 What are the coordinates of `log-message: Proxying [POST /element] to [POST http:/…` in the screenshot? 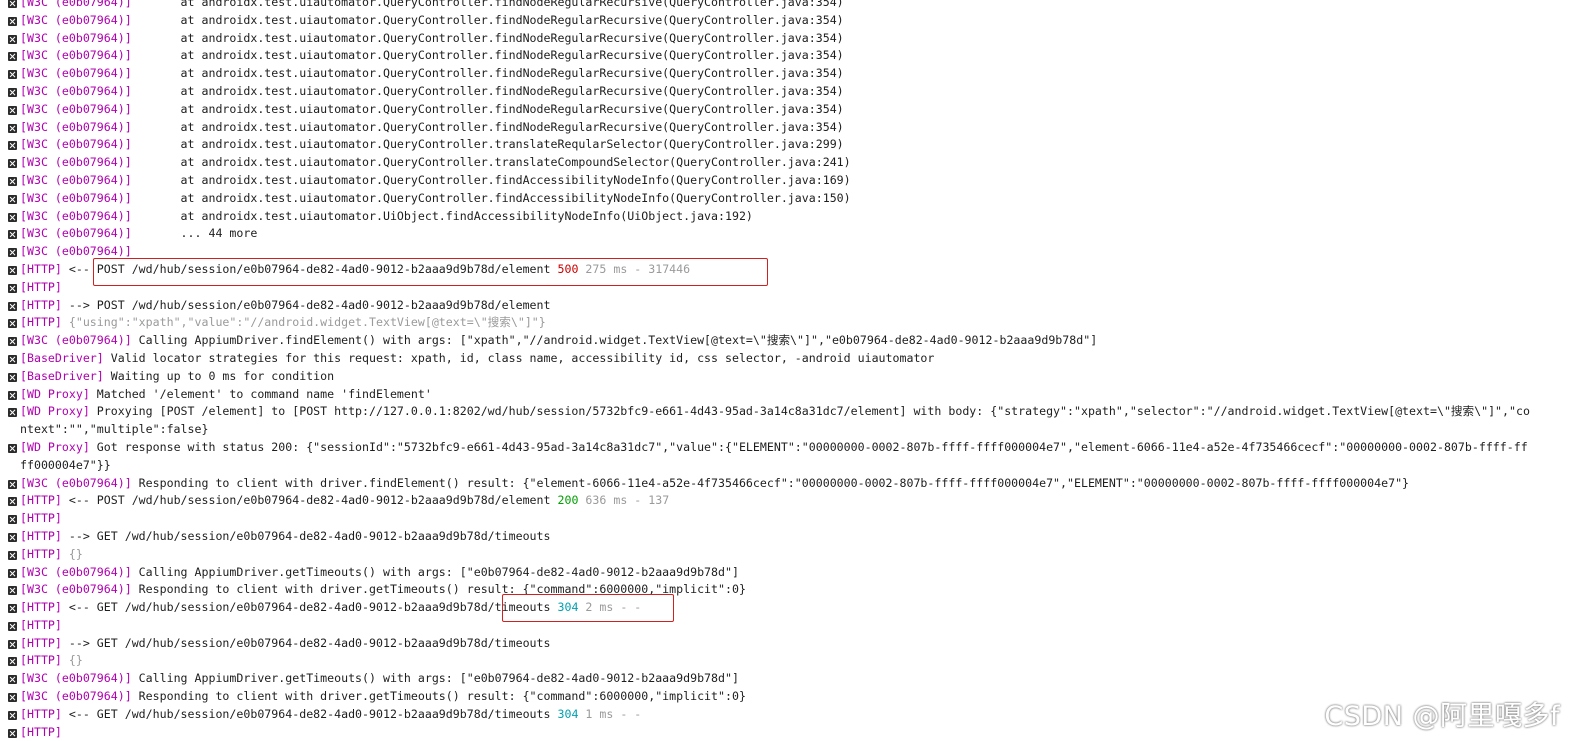 It's located at (775, 420).